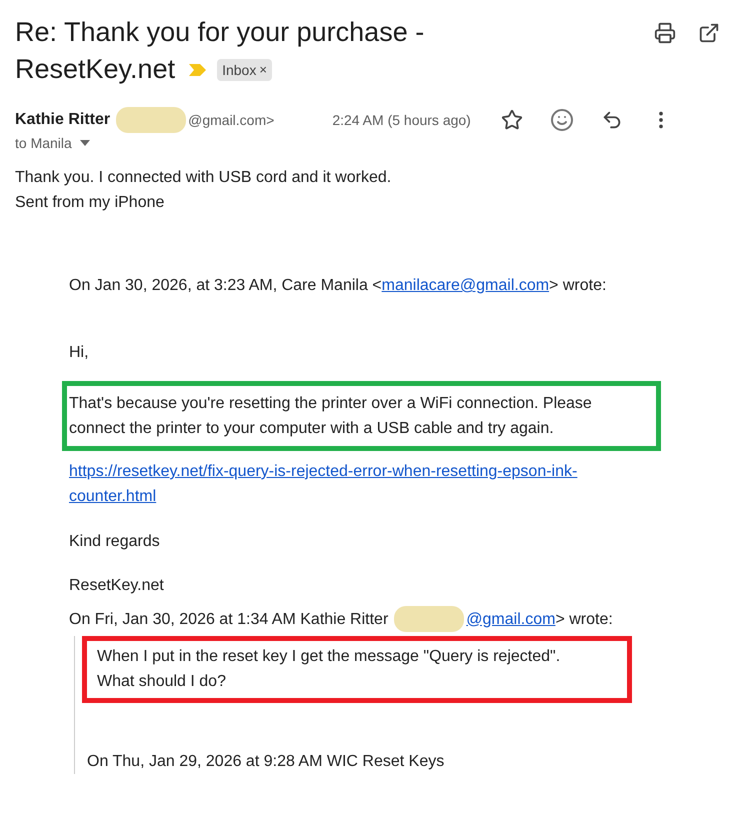 This screenshot has width=732, height=831. I want to click on message-time: 2:24 AM (5 hours ago), so click(401, 120).